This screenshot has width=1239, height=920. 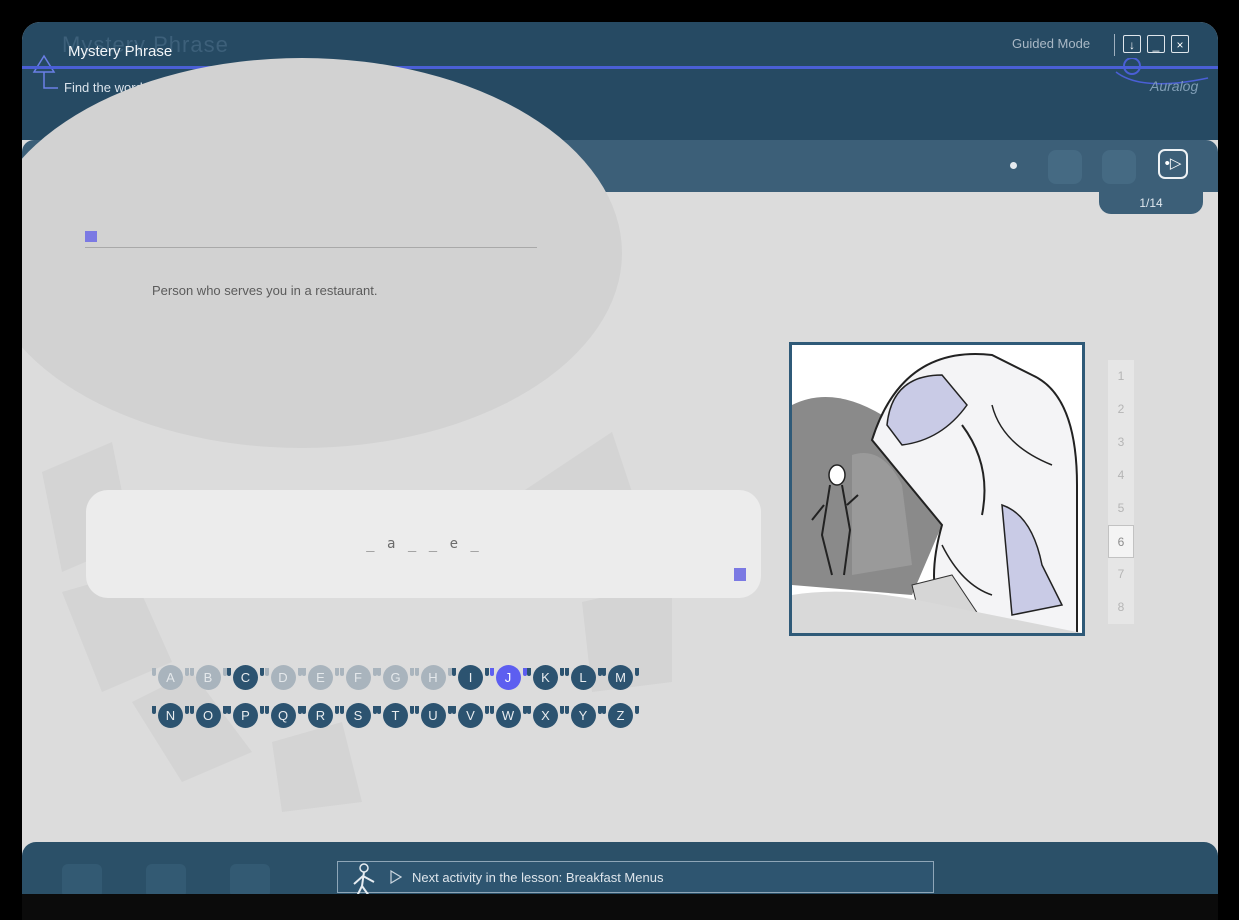 I want to click on letter-button-d: D, so click(x=283, y=677).